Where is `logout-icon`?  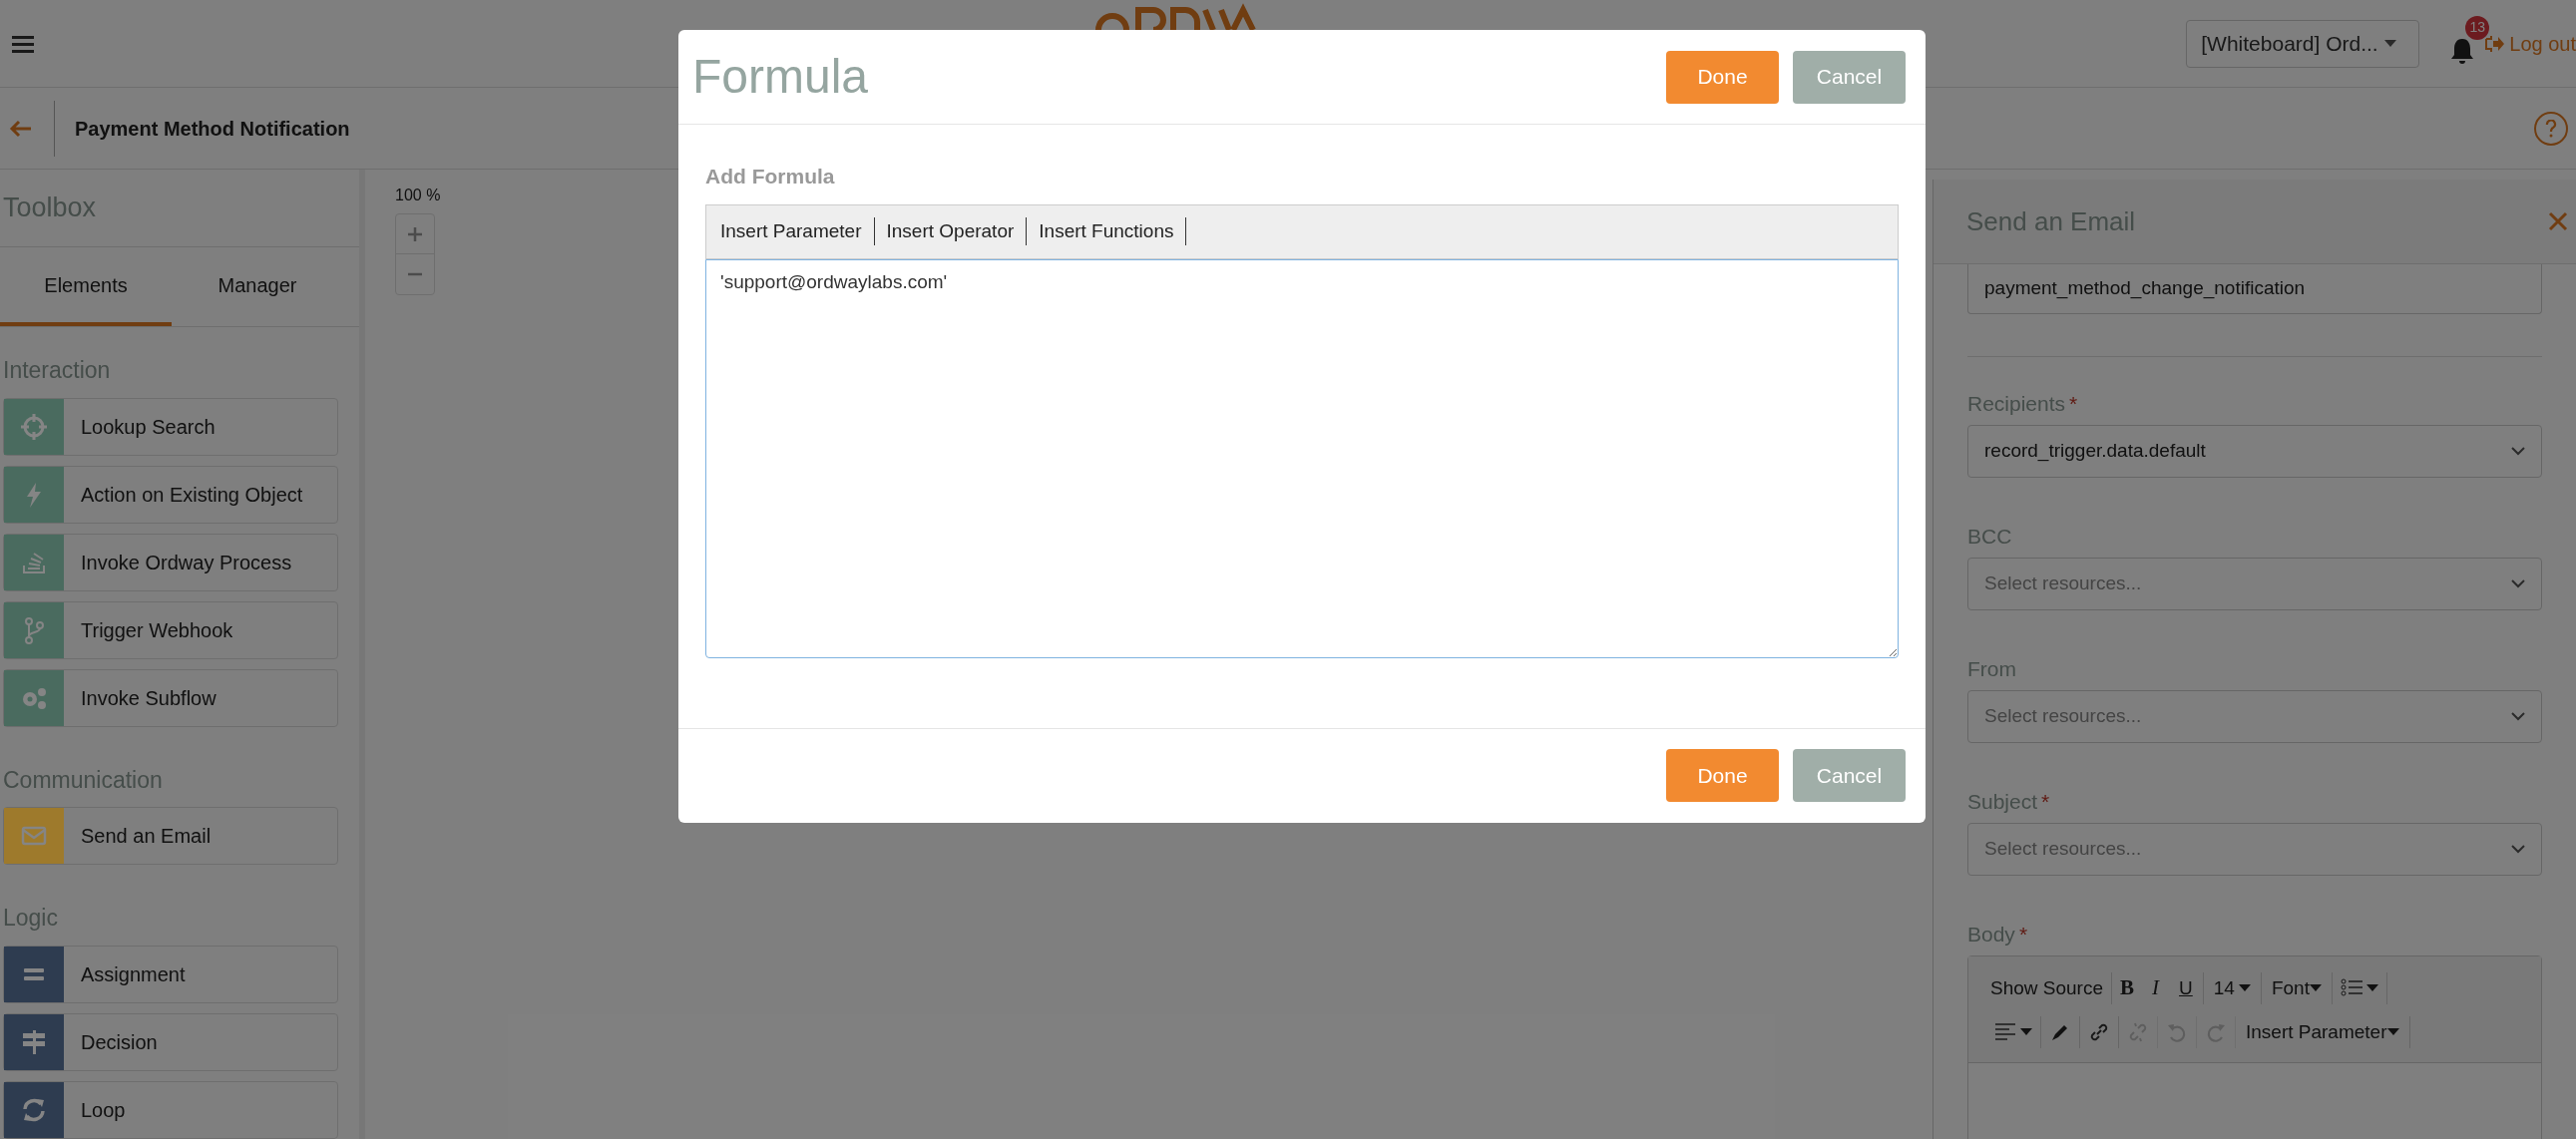 logout-icon is located at coordinates (2495, 43).